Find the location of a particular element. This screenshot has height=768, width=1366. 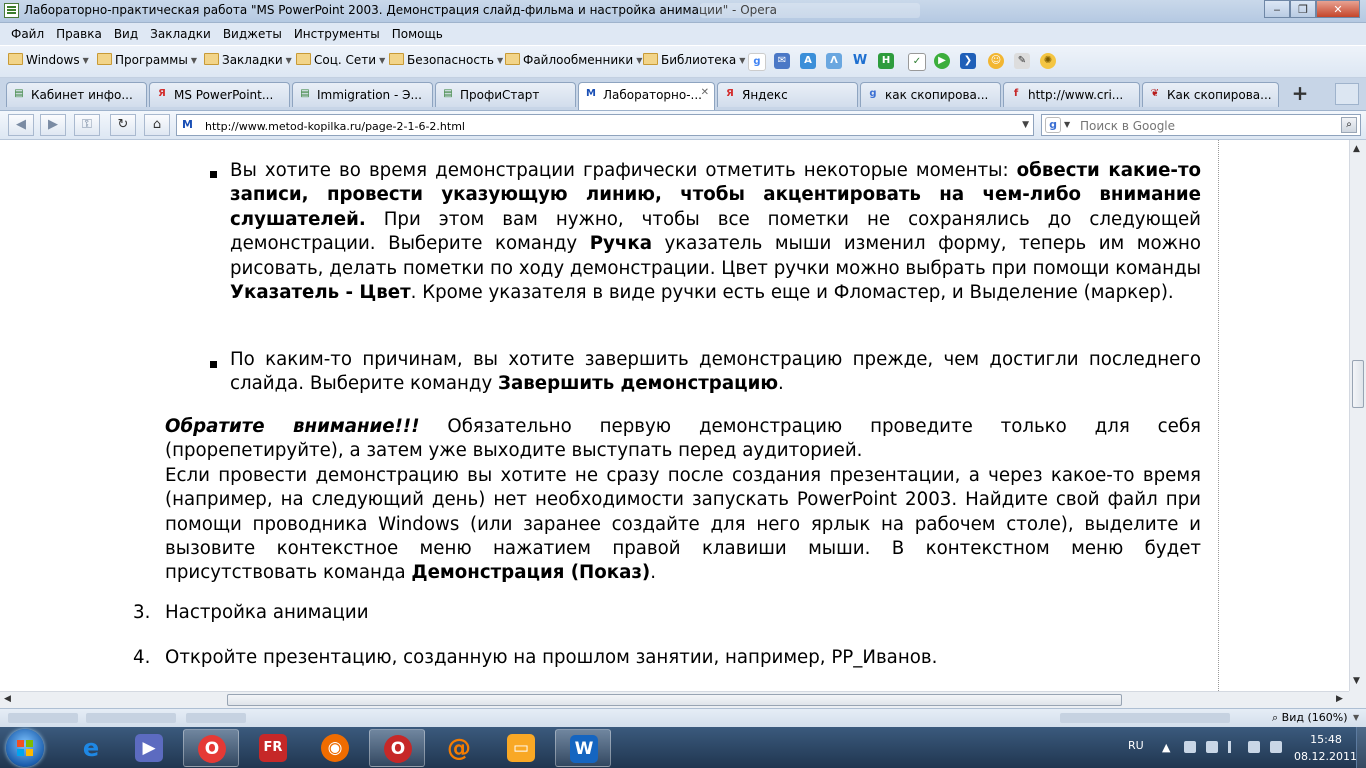

tab-item-active: M Лабораторно-... ✕ is located at coordinates (646, 96).